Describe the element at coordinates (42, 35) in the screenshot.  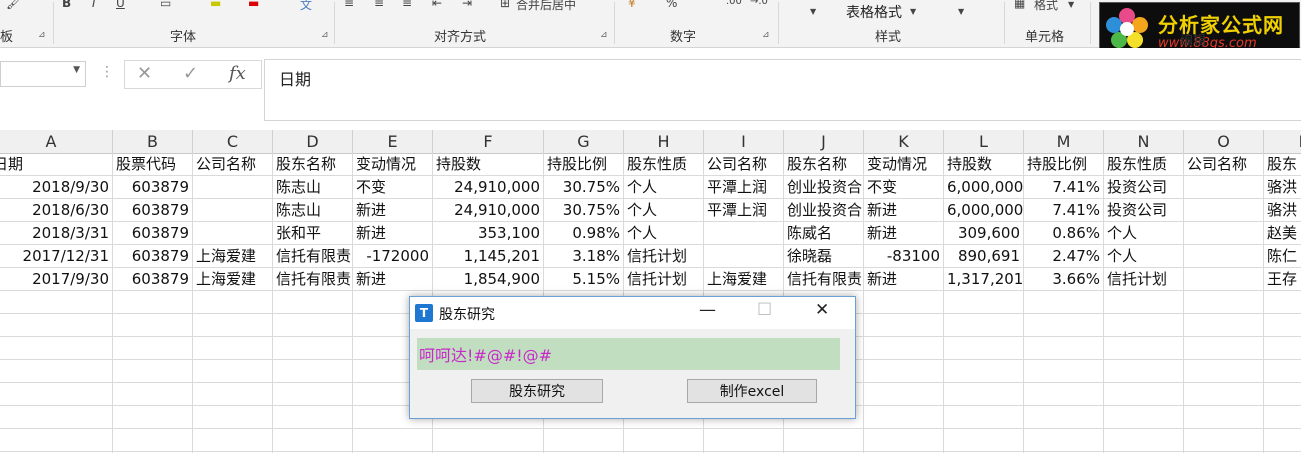
I see `clipboard-launcher-icon: ⊿` at that location.